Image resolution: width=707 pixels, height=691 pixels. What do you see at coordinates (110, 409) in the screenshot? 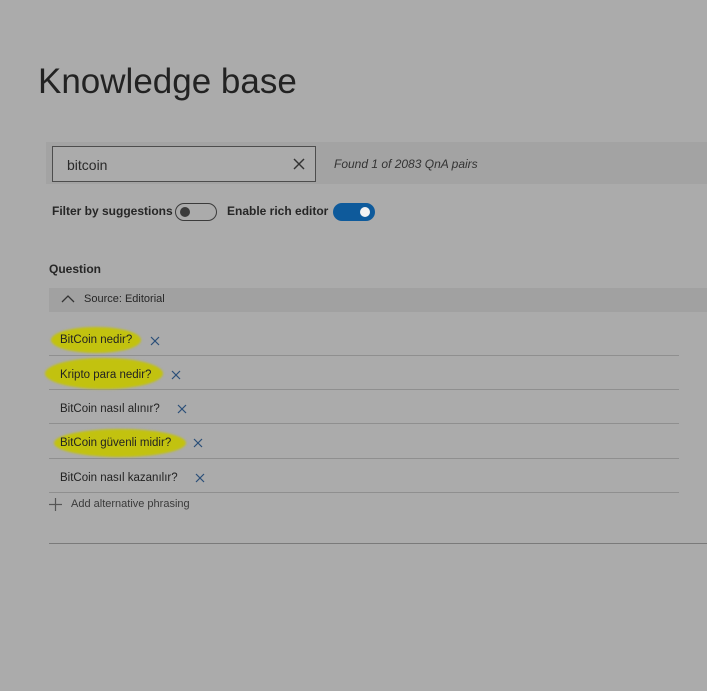
I see `question-text: BitCoin nasıl alınır?` at bounding box center [110, 409].